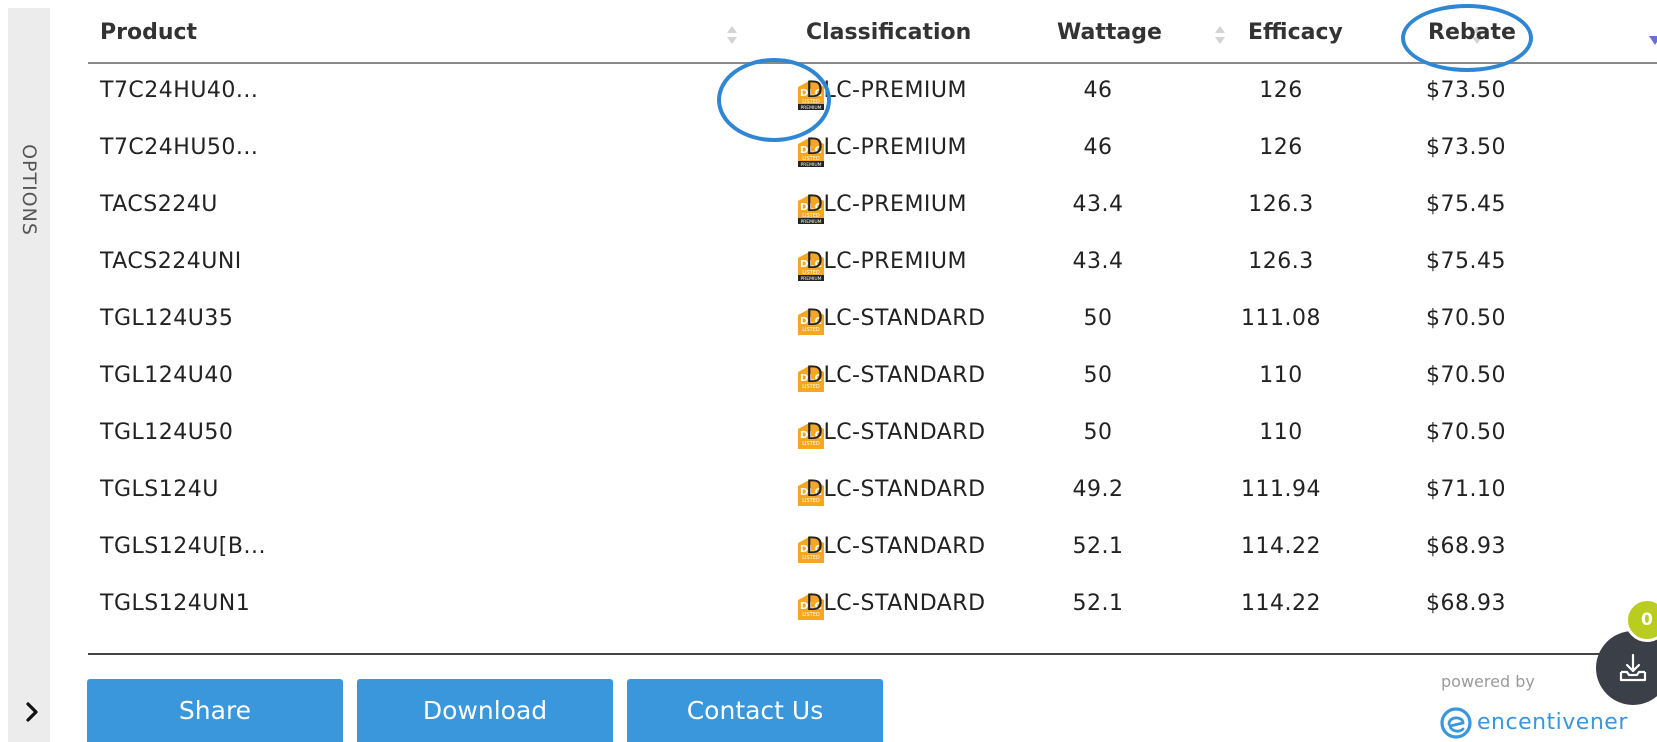  Describe the element at coordinates (1488, 681) in the screenshot. I see `powered-by-label: powered by` at that location.